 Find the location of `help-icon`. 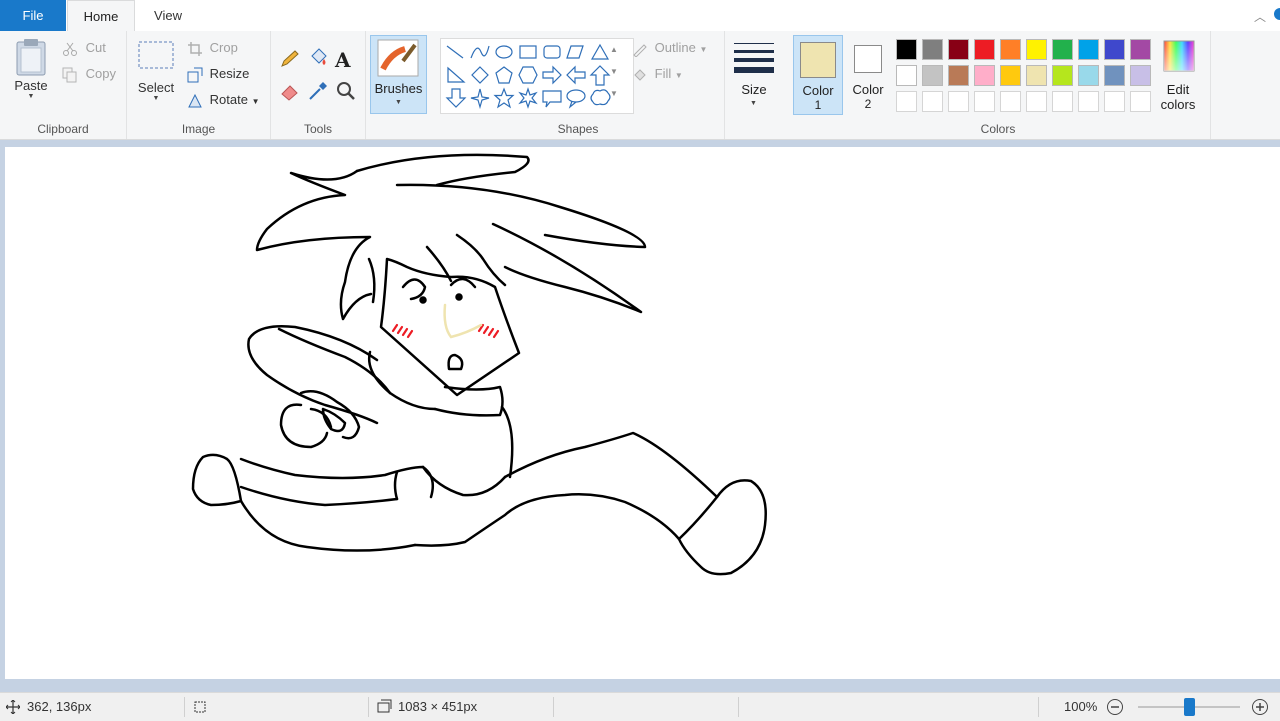

help-icon is located at coordinates (1277, 14).